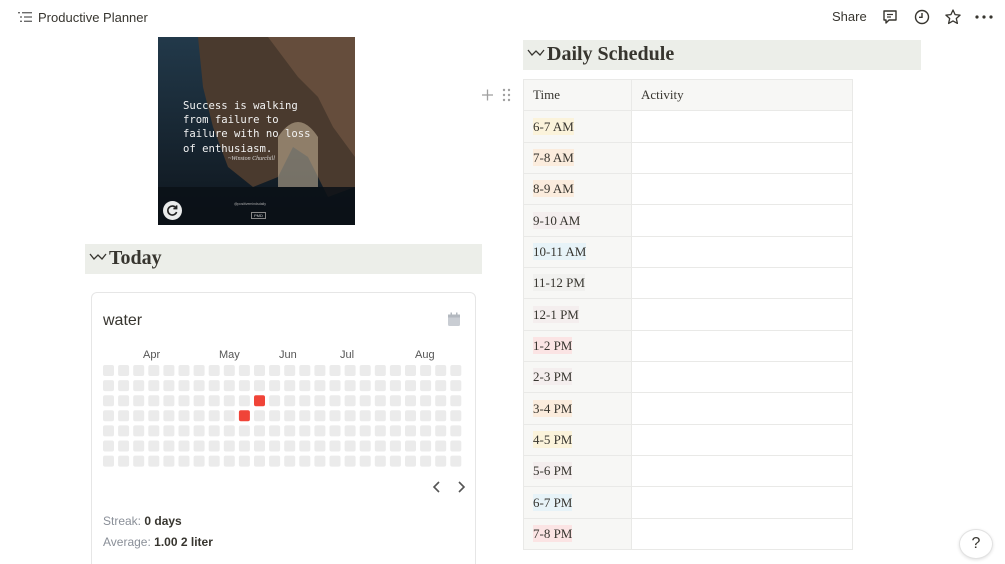 Image resolution: width=1005 pixels, height=564 pixels. I want to click on more-icon, so click(984, 17).